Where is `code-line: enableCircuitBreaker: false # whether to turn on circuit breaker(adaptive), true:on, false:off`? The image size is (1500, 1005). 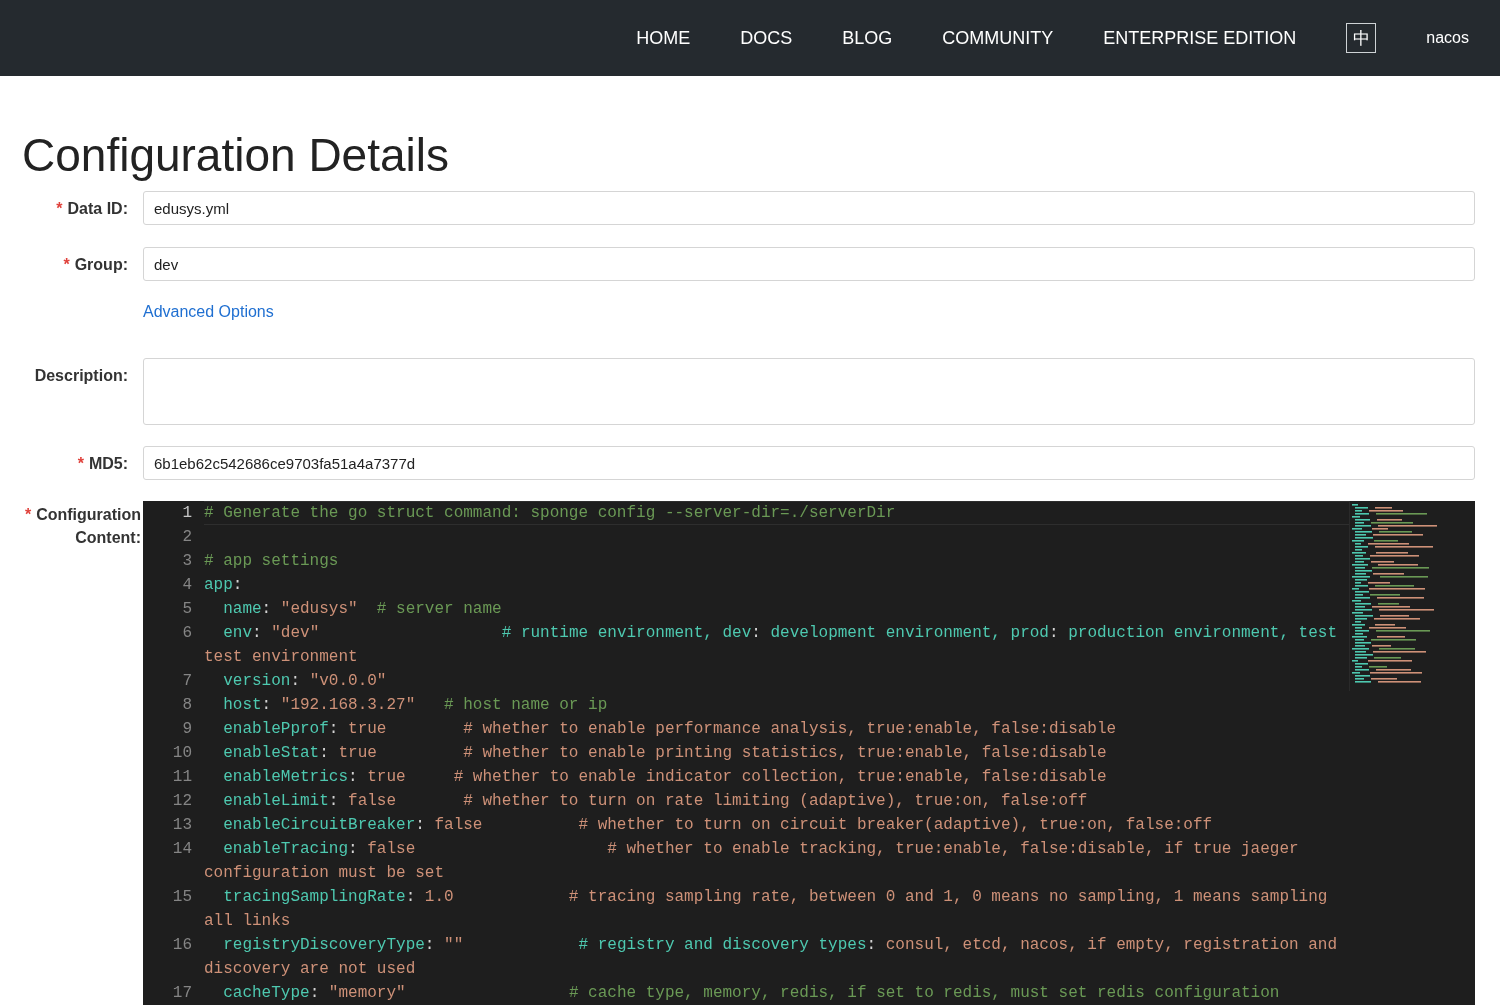 code-line: enableCircuitBreaker: false # whether to turn on circuit breaker(adaptive), true:on, false:off is located at coordinates (718, 825).